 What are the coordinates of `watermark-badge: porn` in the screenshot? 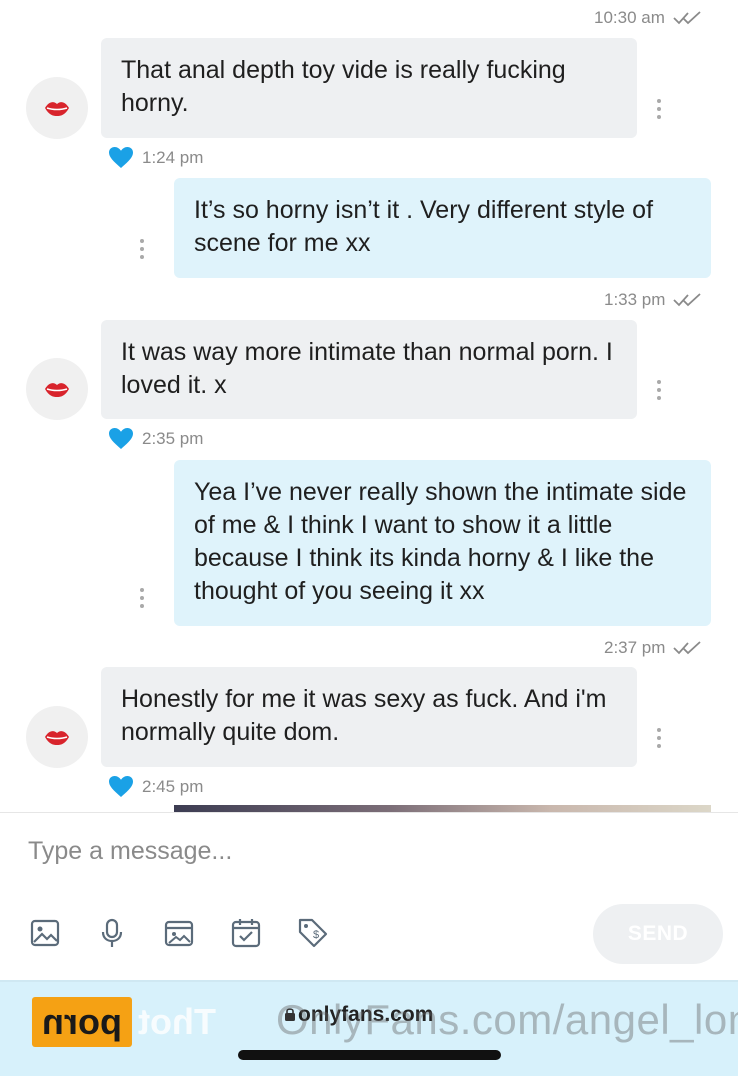 It's located at (82, 1022).